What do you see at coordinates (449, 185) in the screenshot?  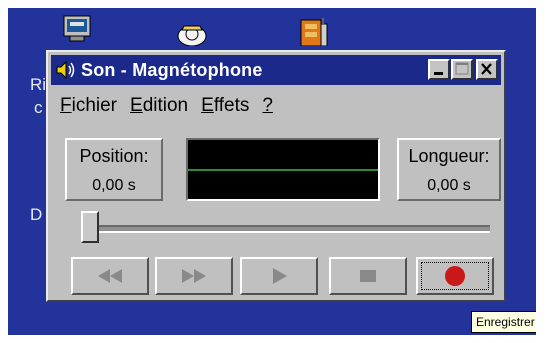 I see `length-value: 0,00 s` at bounding box center [449, 185].